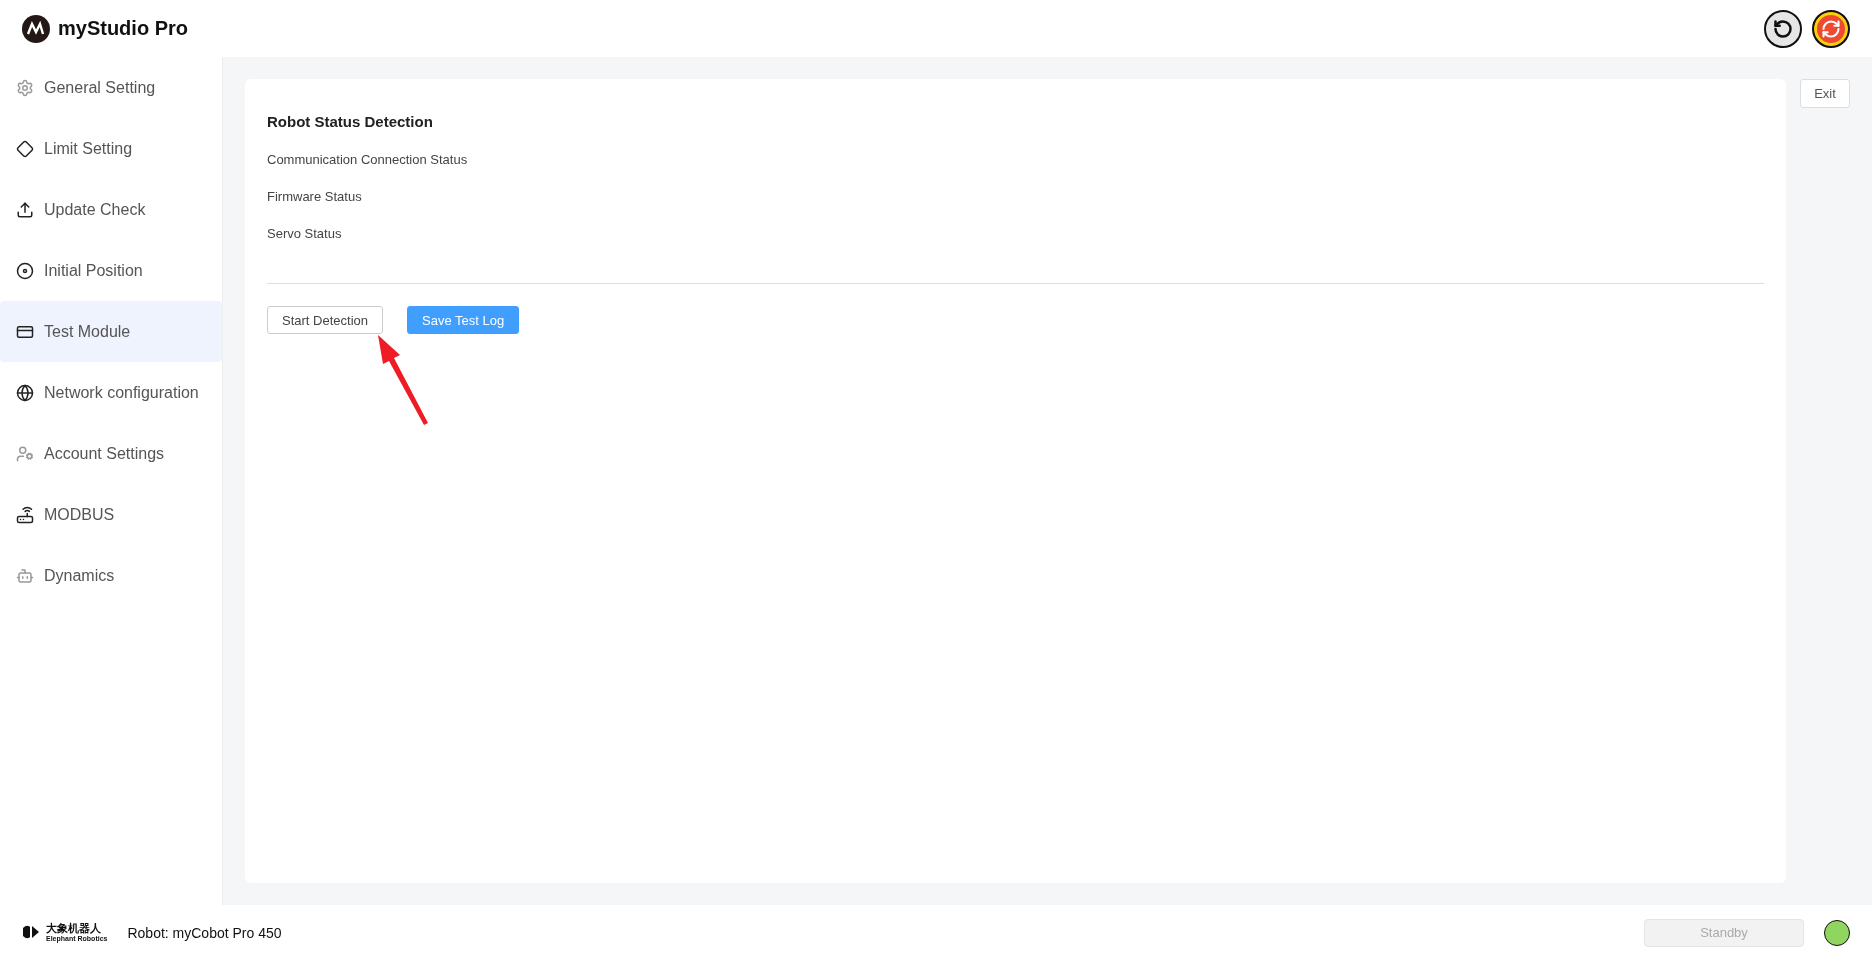  Describe the element at coordinates (36, 28) in the screenshot. I see `app-logo-icon` at that location.